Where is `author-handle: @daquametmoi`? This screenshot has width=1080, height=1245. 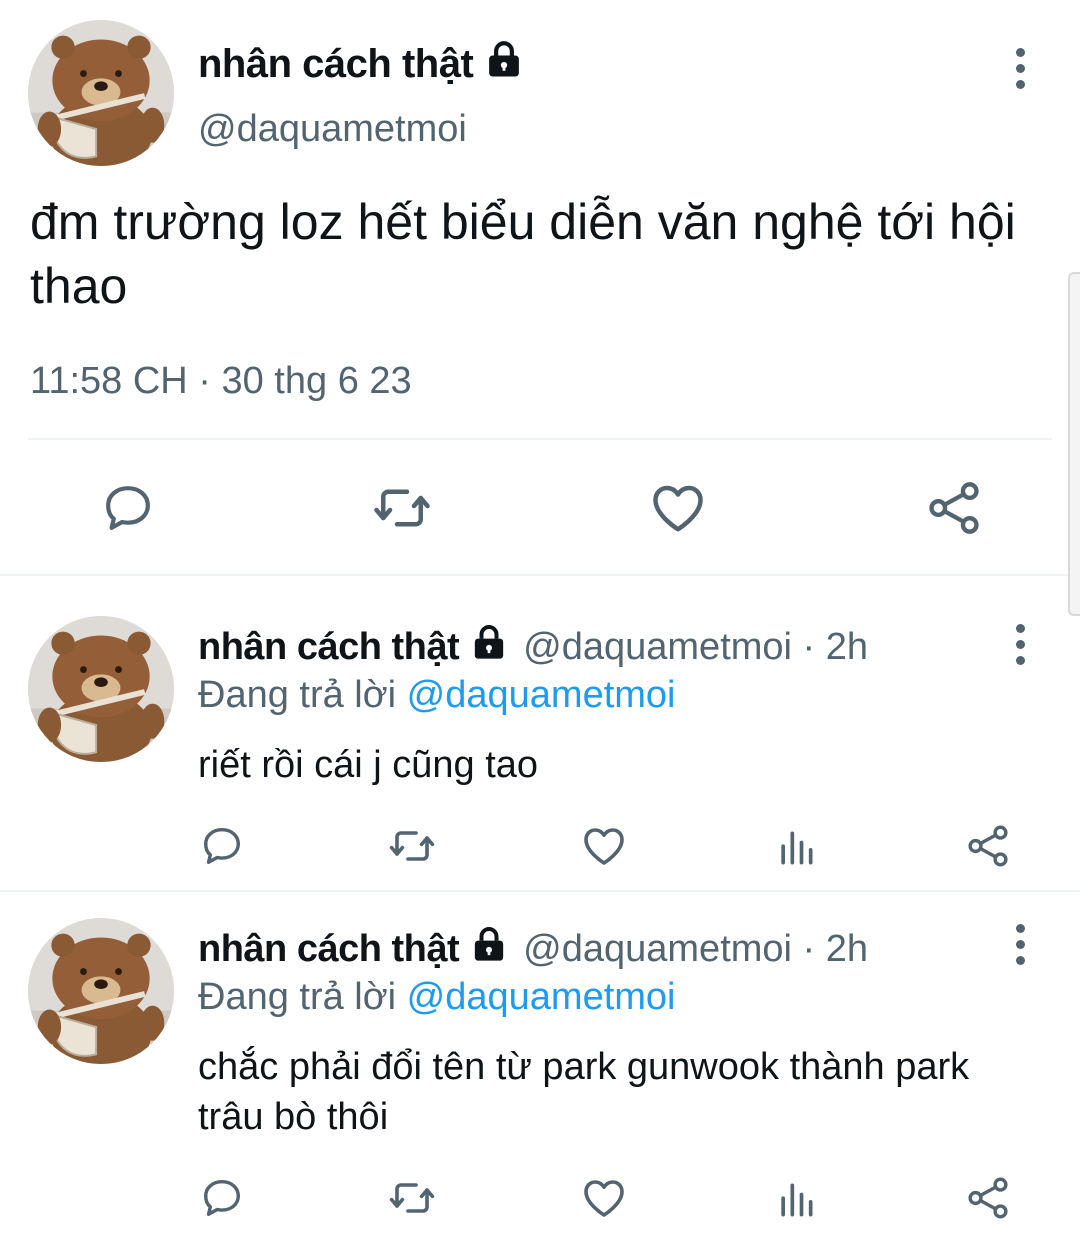 author-handle: @daquametmoi is located at coordinates (332, 129).